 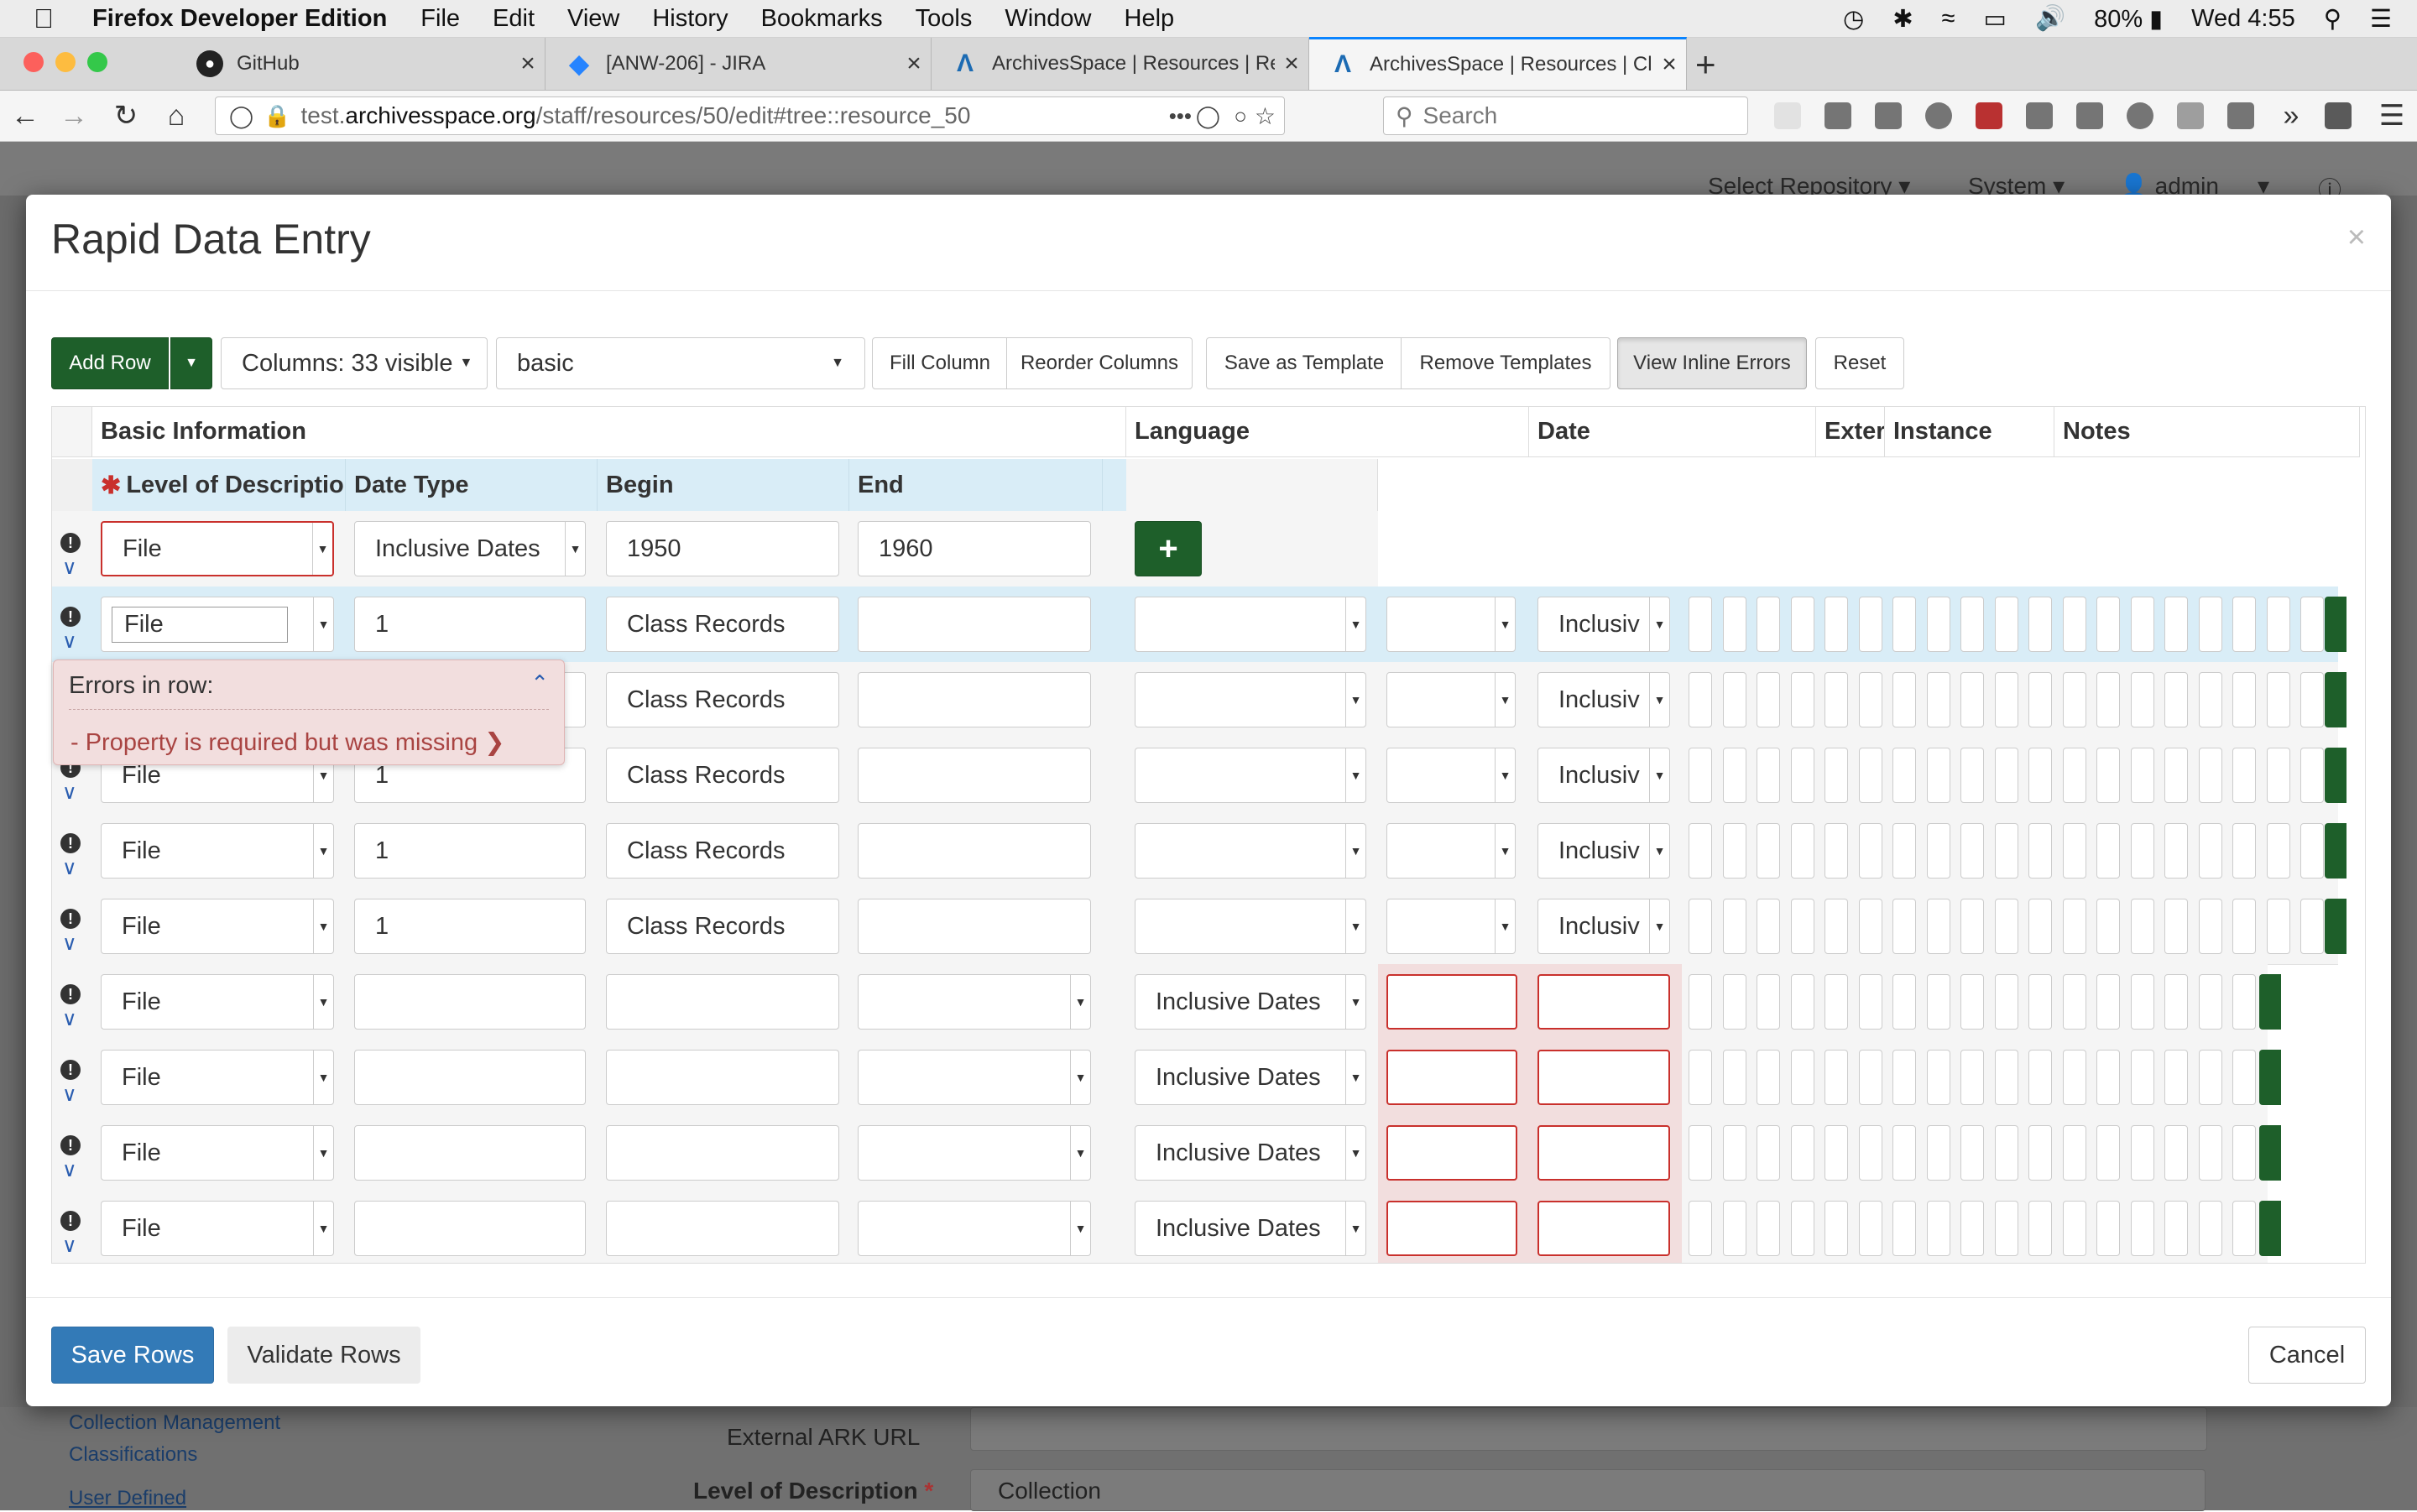 I want to click on level-select: File ▼, so click(x=217, y=851).